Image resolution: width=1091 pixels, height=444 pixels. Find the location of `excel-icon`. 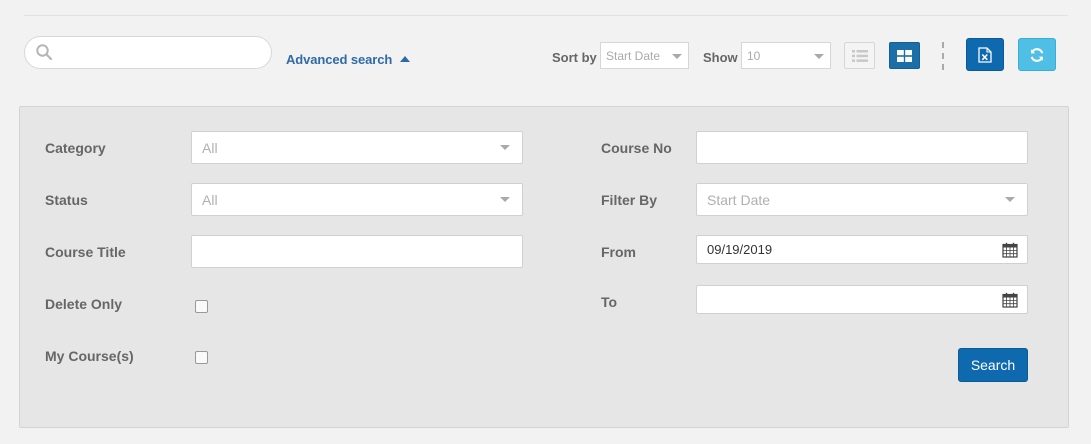

excel-icon is located at coordinates (985, 54).